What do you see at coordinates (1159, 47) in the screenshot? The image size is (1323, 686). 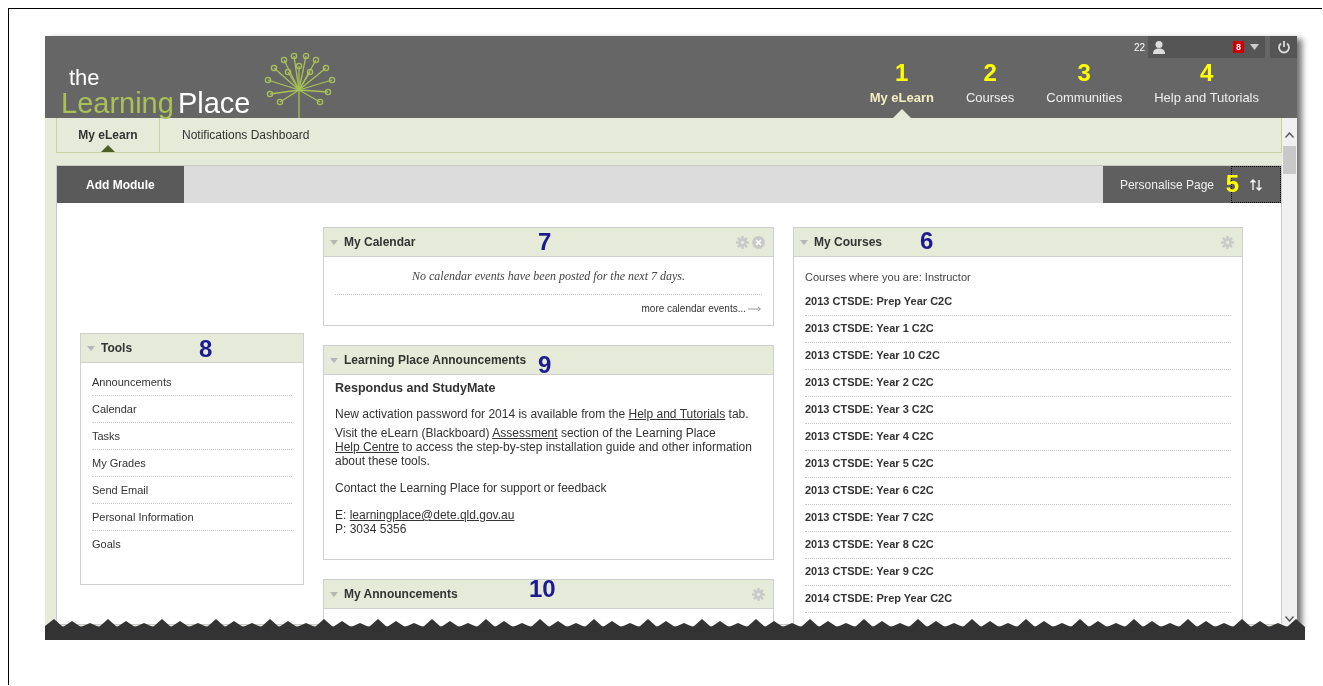 I see `user-icon` at bounding box center [1159, 47].